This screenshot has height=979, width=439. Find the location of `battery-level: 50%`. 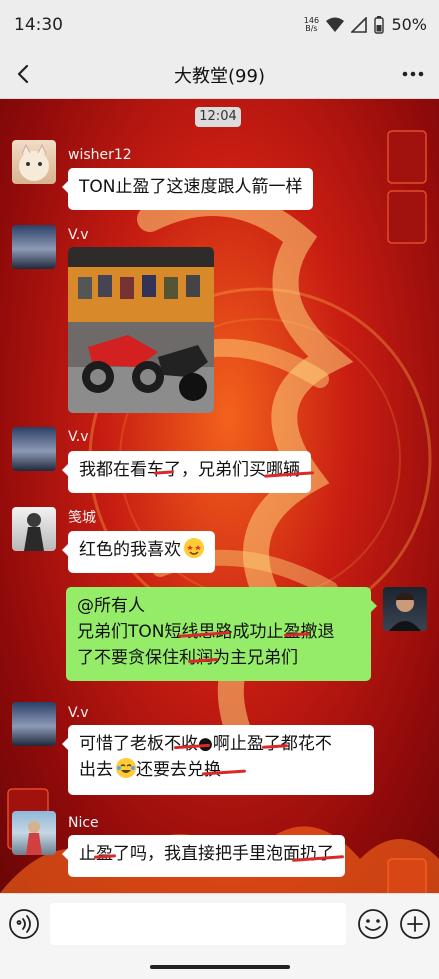

battery-level: 50% is located at coordinates (409, 24).